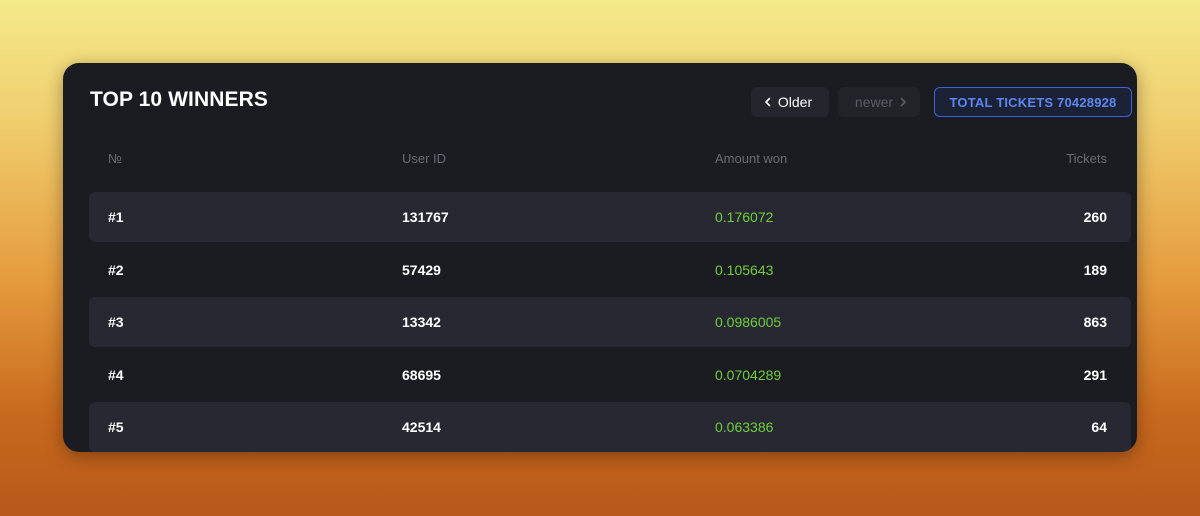  I want to click on row-user-id: 68695, so click(421, 374).